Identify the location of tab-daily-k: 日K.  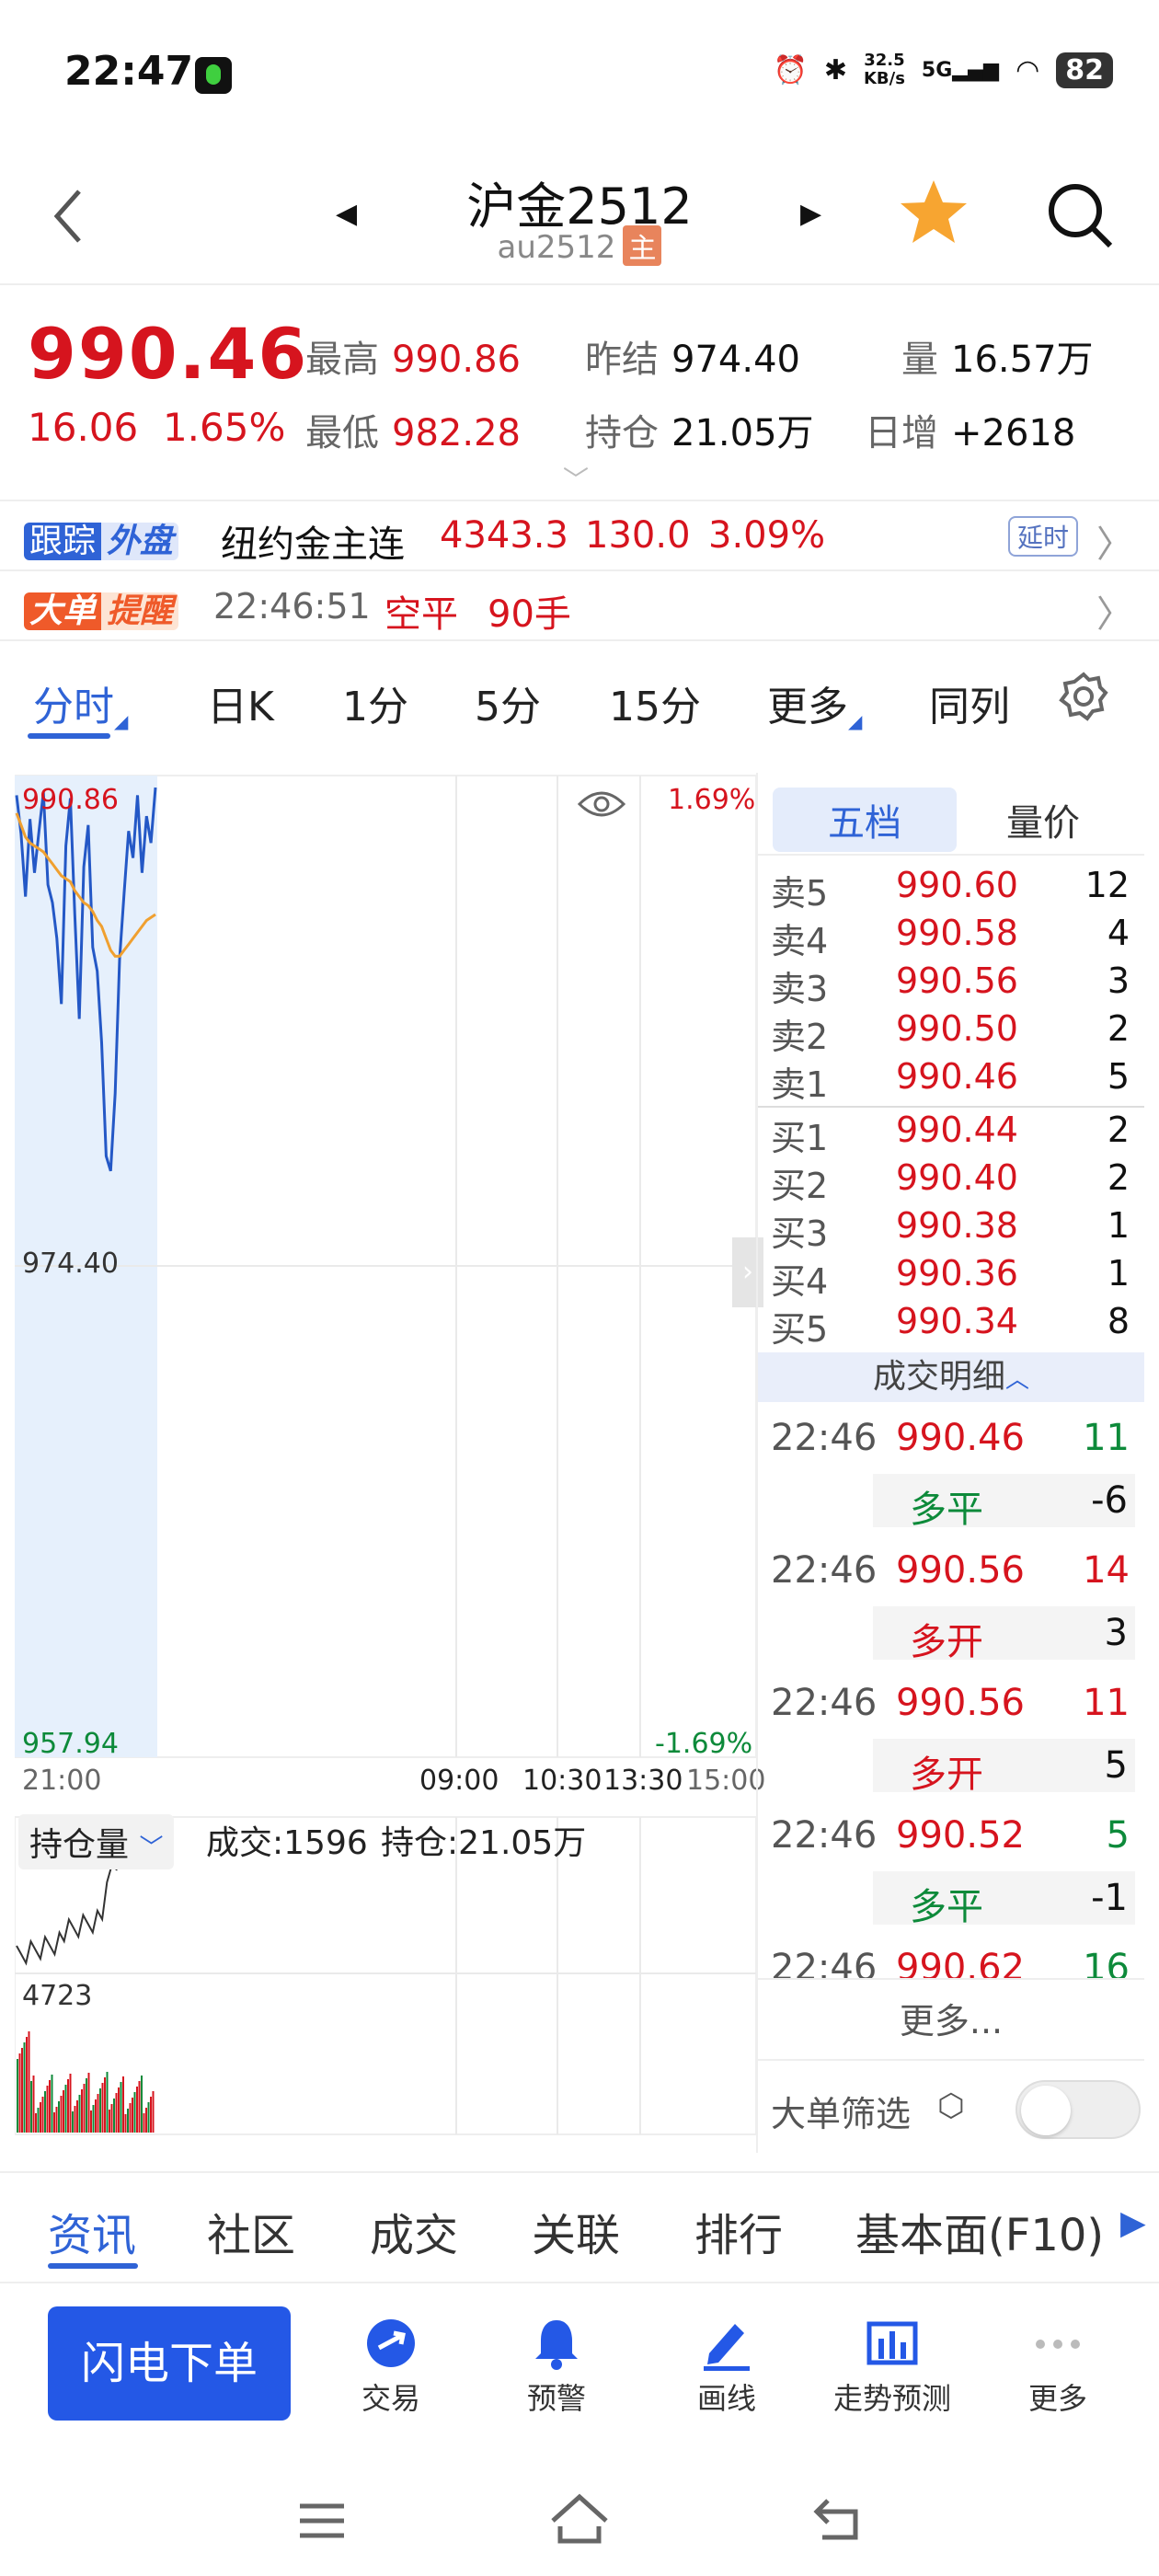
(240, 702).